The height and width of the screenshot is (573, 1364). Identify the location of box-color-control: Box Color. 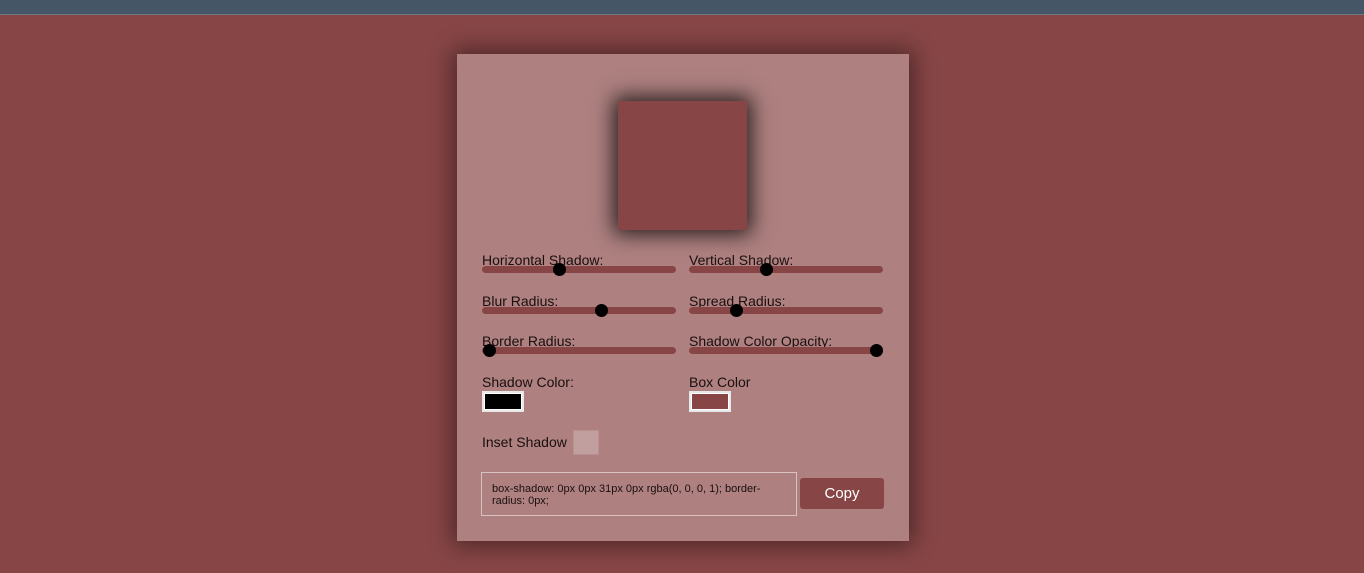
(786, 393).